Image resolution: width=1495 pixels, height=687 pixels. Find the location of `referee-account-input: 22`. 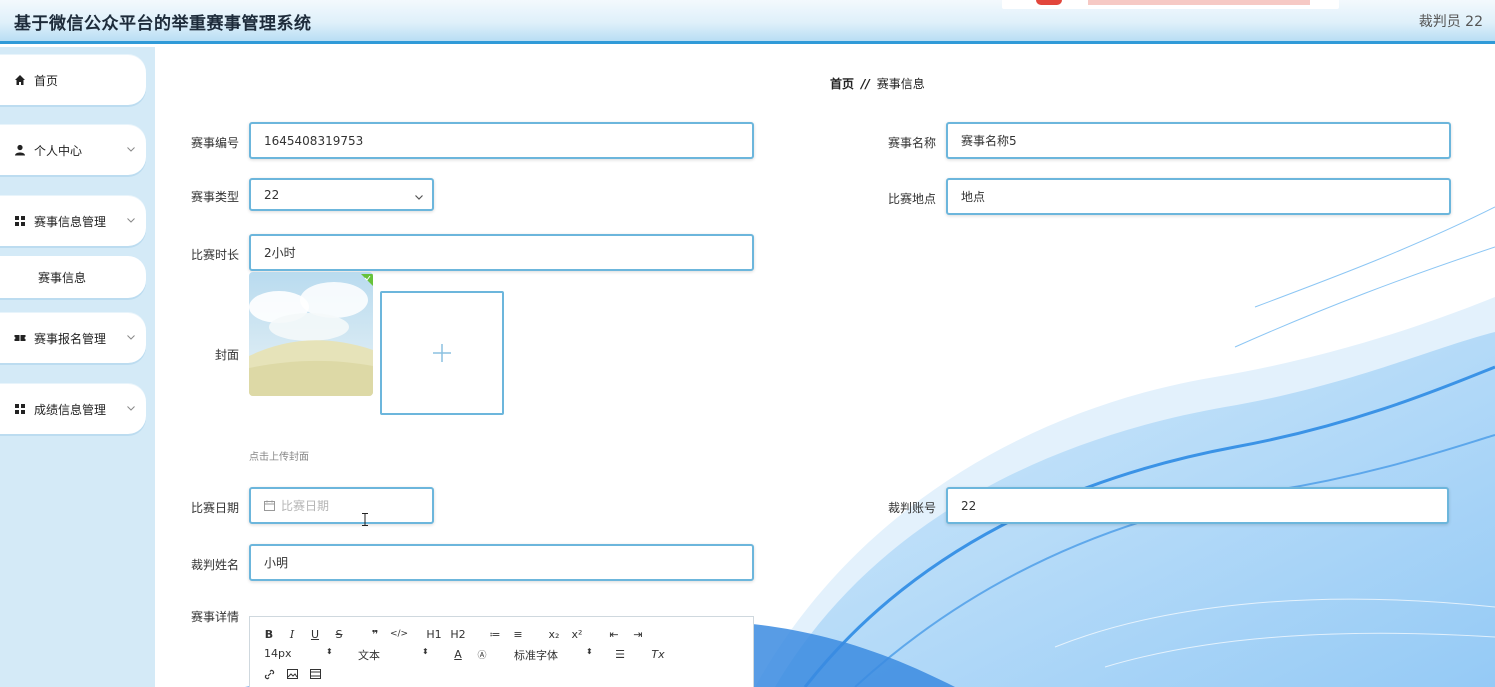

referee-account-input: 22 is located at coordinates (1197, 505).